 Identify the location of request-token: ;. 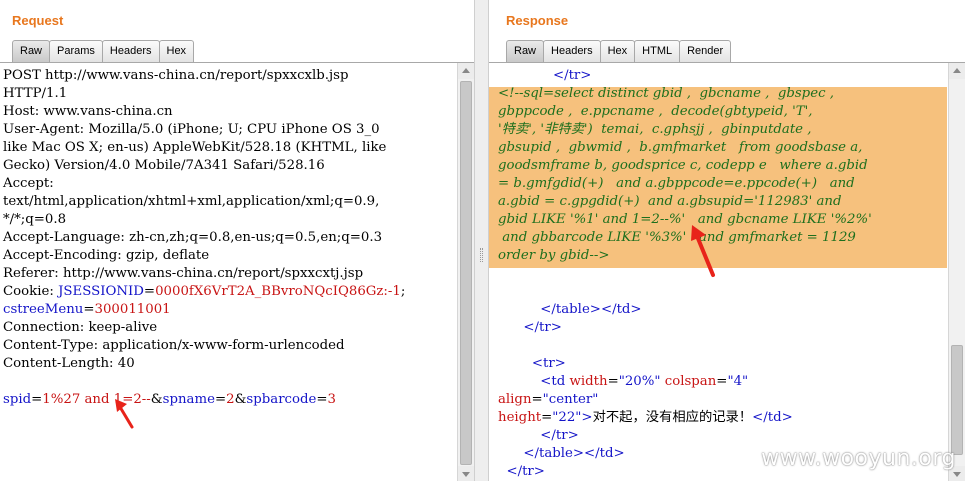
(403, 291).